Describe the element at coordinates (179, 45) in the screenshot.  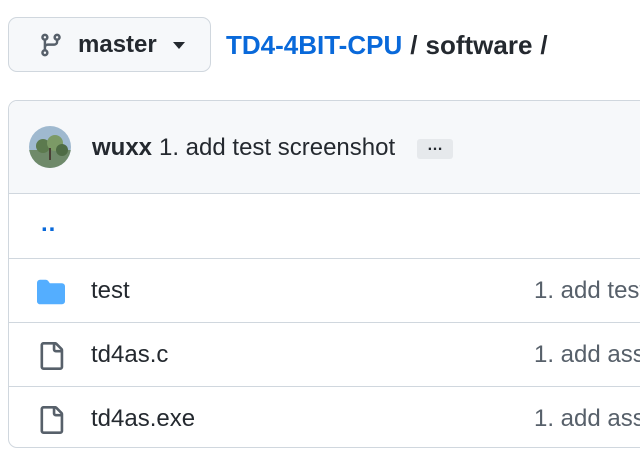
I see `caret-down-icon` at that location.